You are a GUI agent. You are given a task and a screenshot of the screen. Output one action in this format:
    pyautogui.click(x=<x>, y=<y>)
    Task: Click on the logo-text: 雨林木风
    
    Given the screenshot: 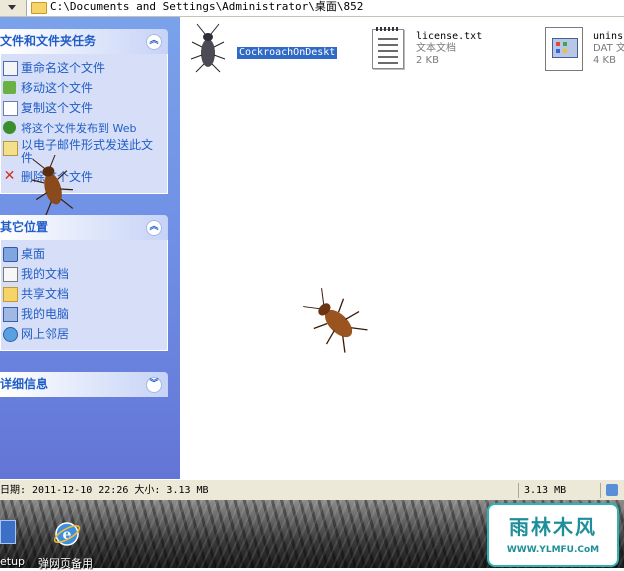 What is the action you would take?
    pyautogui.click(x=553, y=527)
    